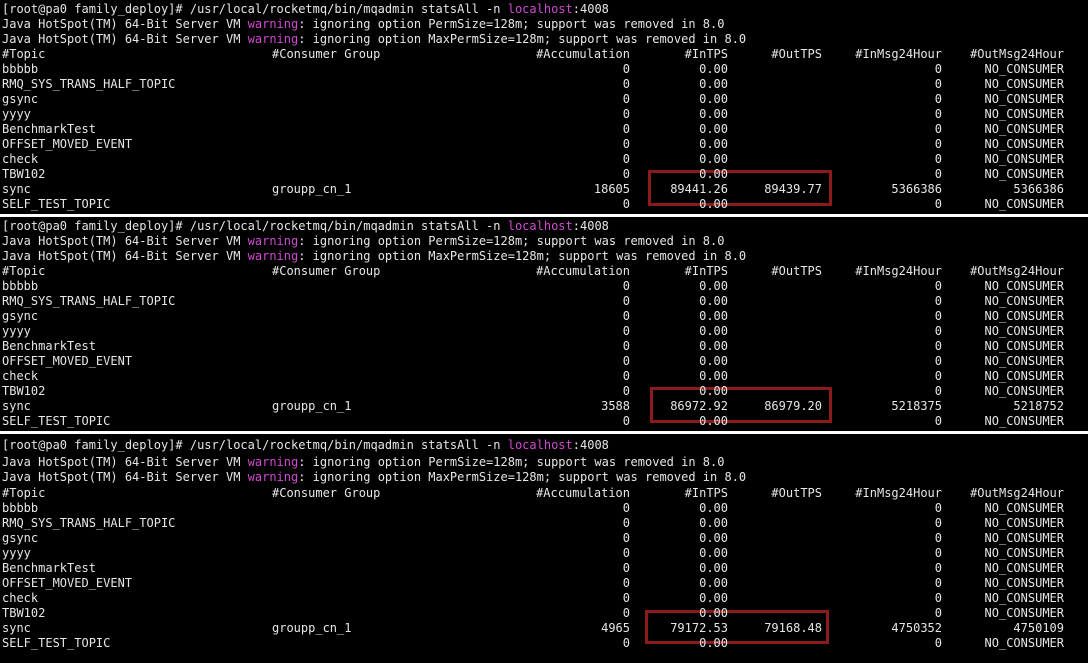  I want to click on cell-topic: OFFSET_MOVED_EVENT, so click(67, 144).